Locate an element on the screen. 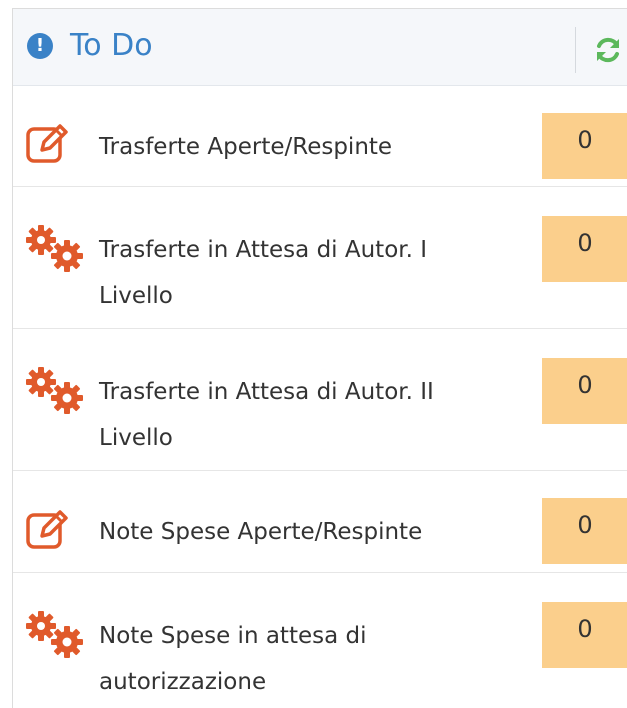 This screenshot has width=627, height=708. list-item: Trasferte Aperte/Respinte 0 is located at coordinates (320, 136).